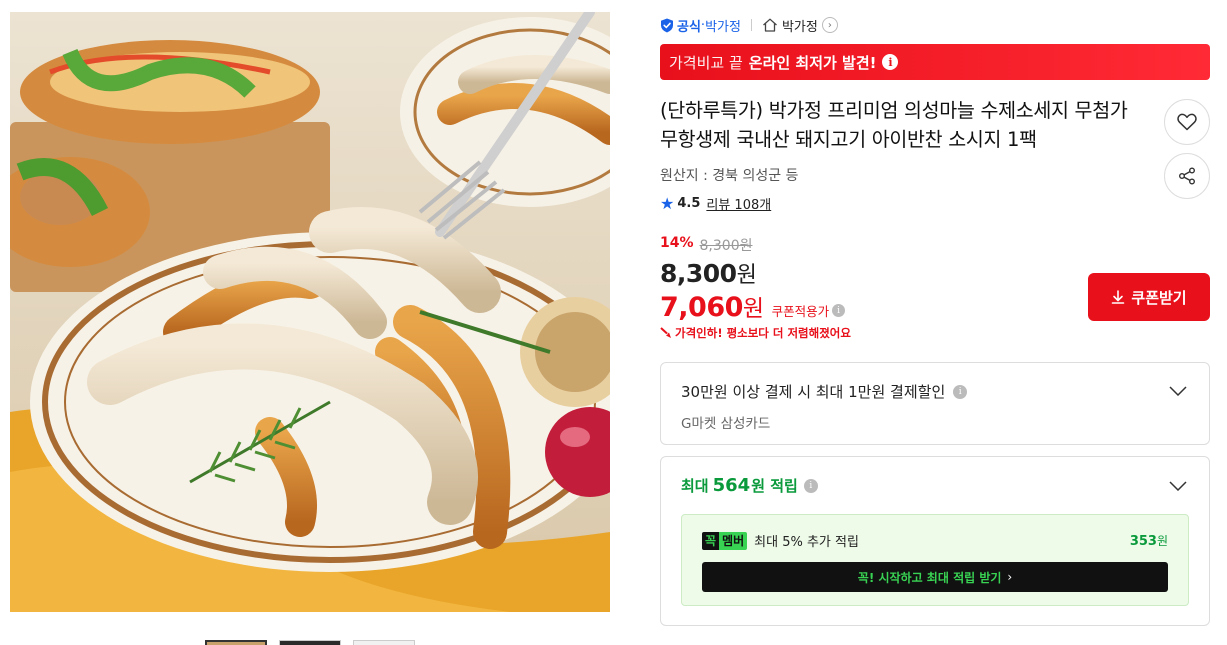 The width and height of the screenshot is (1227, 645). What do you see at coordinates (689, 203) in the screenshot?
I see `rating-score: 4.5` at bounding box center [689, 203].